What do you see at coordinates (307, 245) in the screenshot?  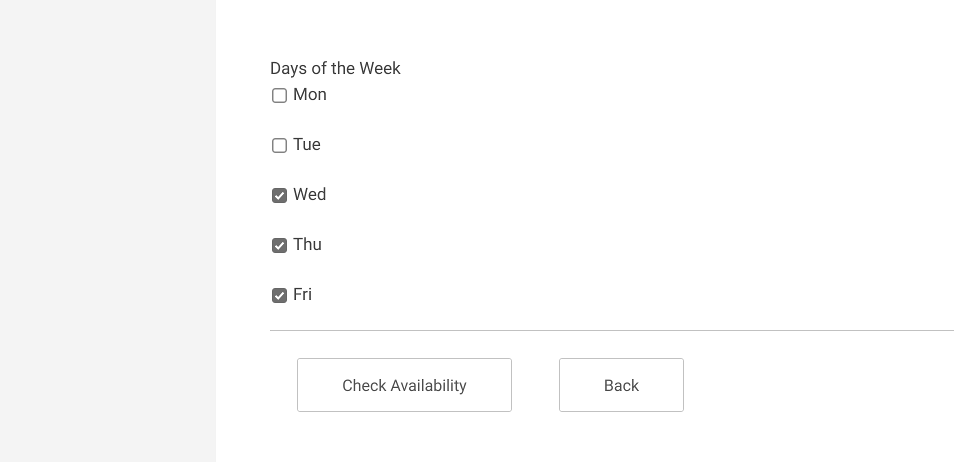 I see `checkbox-label: Thu` at bounding box center [307, 245].